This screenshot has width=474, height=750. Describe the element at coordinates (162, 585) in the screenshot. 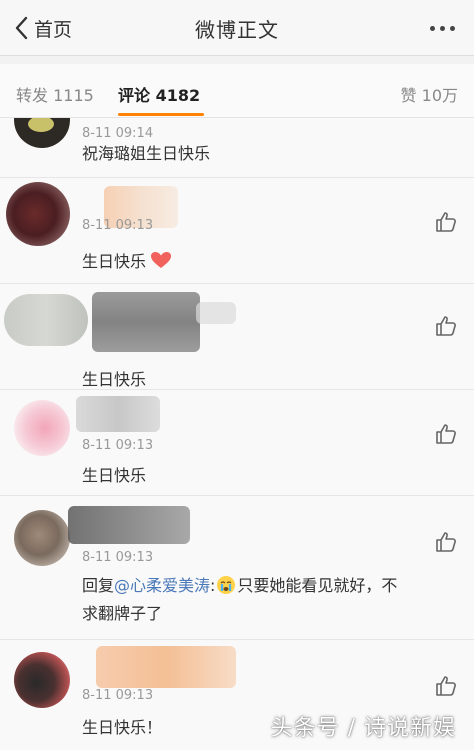

I see `mention-link: @心柔爱美涛` at that location.